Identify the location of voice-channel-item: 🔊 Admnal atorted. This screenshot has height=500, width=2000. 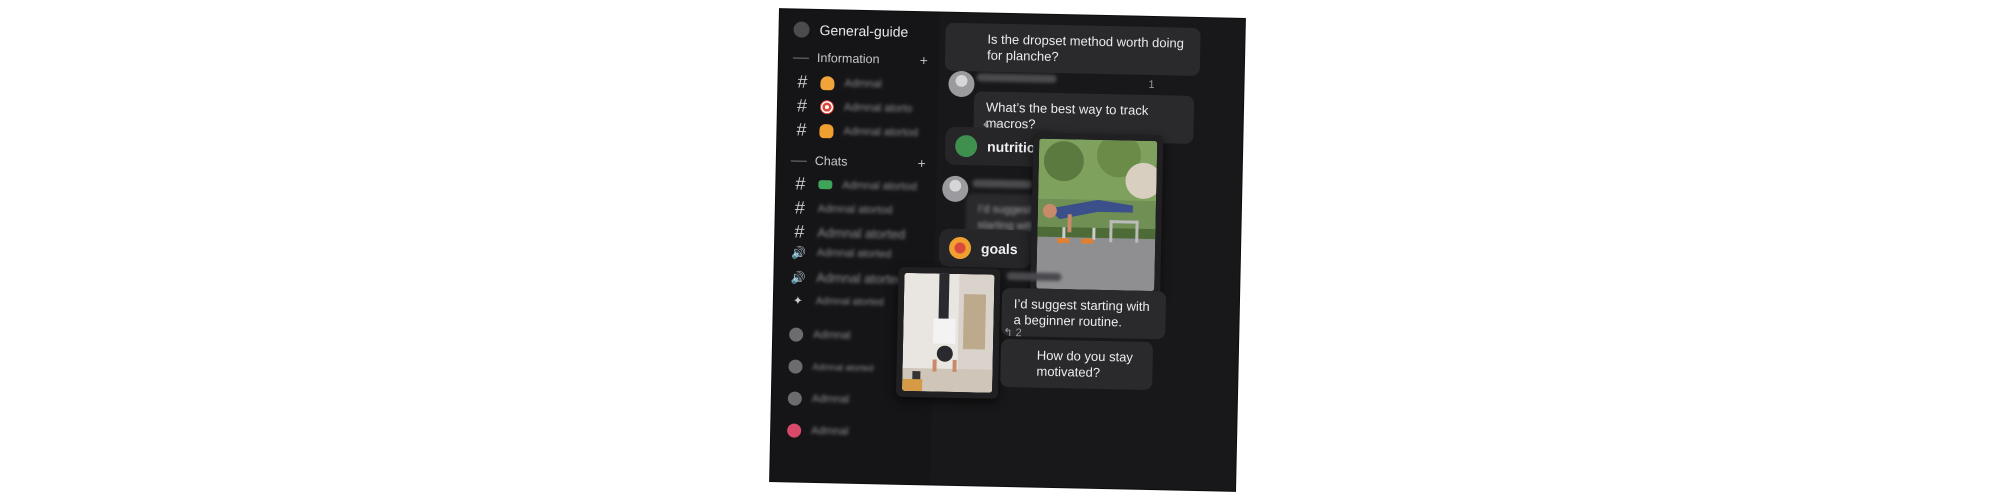
(861, 253).